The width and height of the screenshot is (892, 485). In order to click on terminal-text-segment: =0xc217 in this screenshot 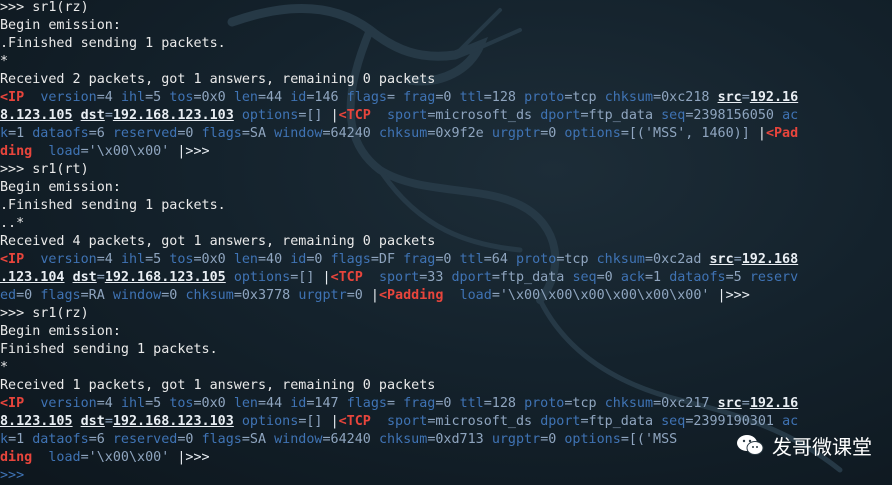, I will do `click(685, 403)`.